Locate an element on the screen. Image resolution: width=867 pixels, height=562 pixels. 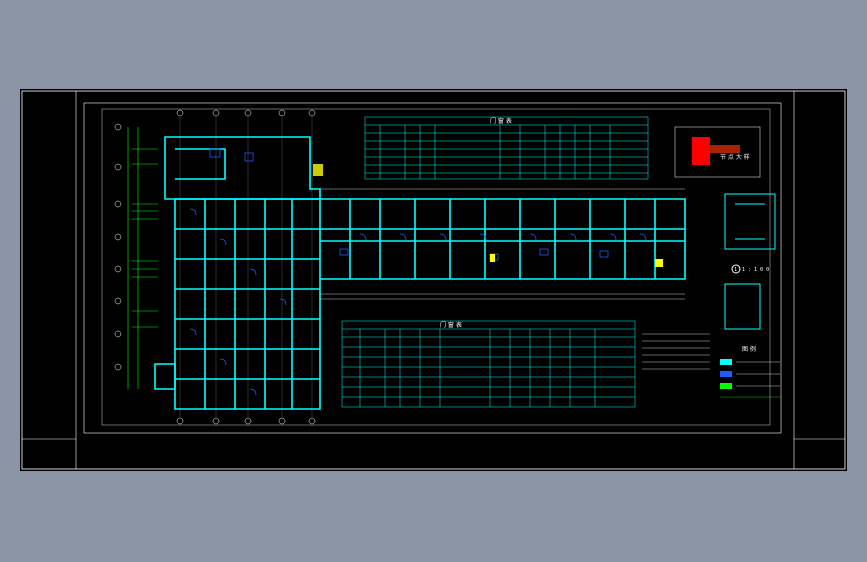
side-detail is located at coordinates (750, 261).